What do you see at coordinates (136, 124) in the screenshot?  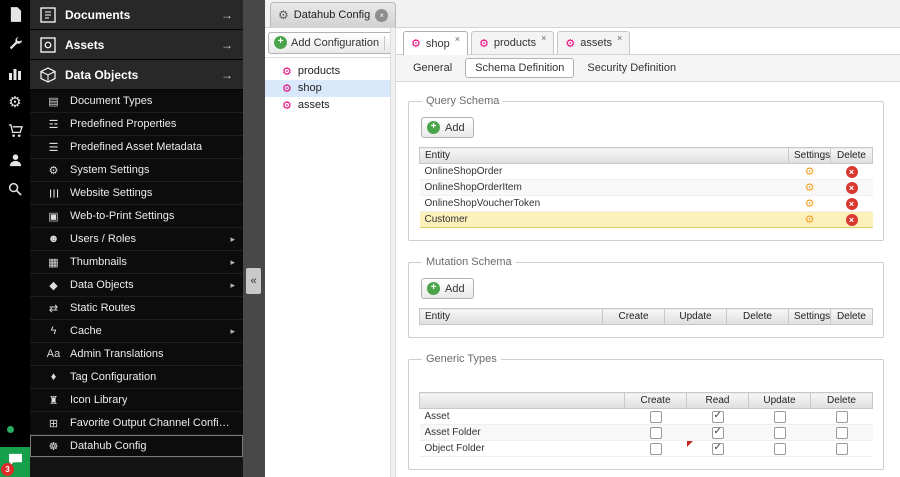 I see `menu-item-predefined-properties: ☲ Predefined Properties` at bounding box center [136, 124].